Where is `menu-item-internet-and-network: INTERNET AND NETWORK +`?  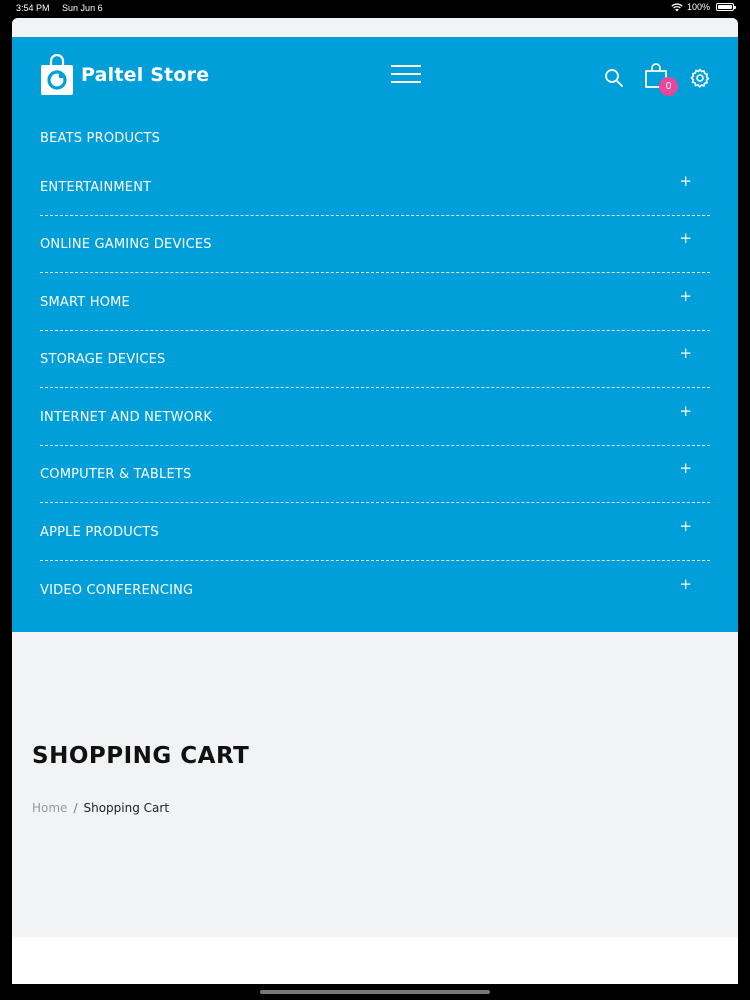 menu-item-internet-and-network: INTERNET AND NETWORK + is located at coordinates (375, 417).